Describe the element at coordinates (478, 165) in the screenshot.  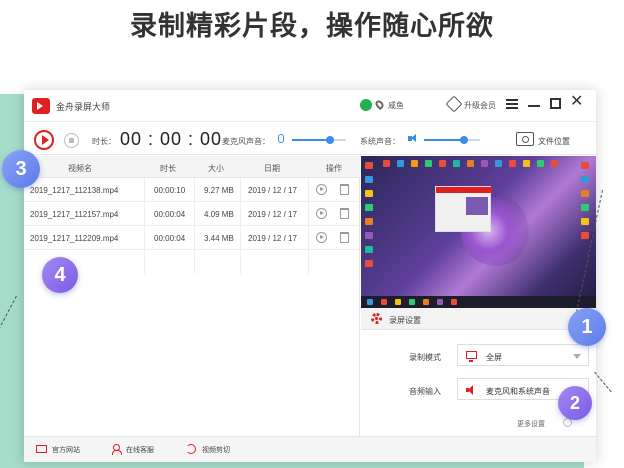
I see `desktop-icons-top` at that location.